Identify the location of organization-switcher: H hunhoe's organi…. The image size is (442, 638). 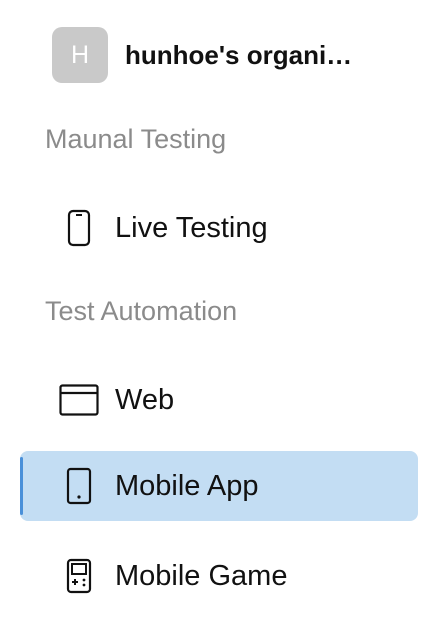
(219, 55).